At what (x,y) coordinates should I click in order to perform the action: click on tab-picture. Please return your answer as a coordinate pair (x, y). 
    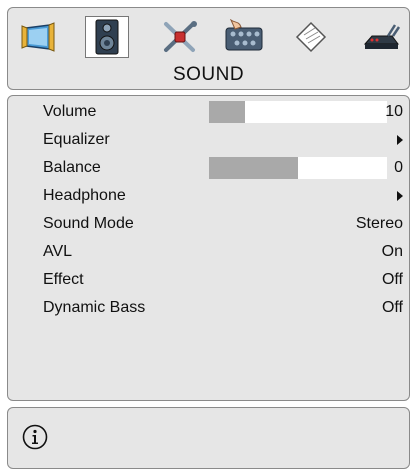
    Looking at the image, I should click on (38, 37).